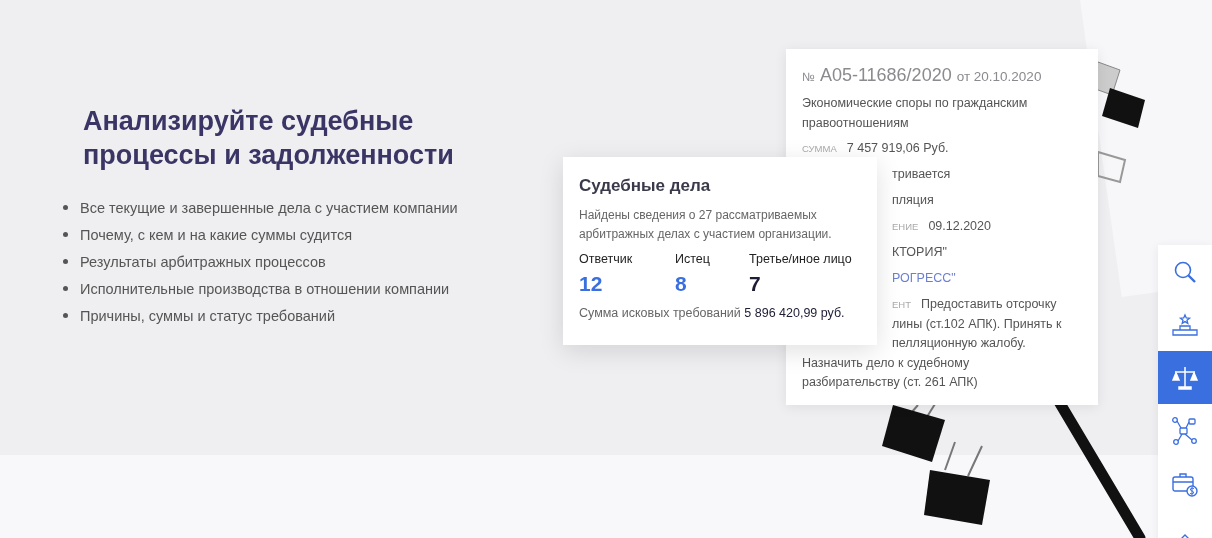 The width and height of the screenshot is (1212, 538). What do you see at coordinates (1185, 483) in the screenshot?
I see `briefcase-dollar-icon` at bounding box center [1185, 483].